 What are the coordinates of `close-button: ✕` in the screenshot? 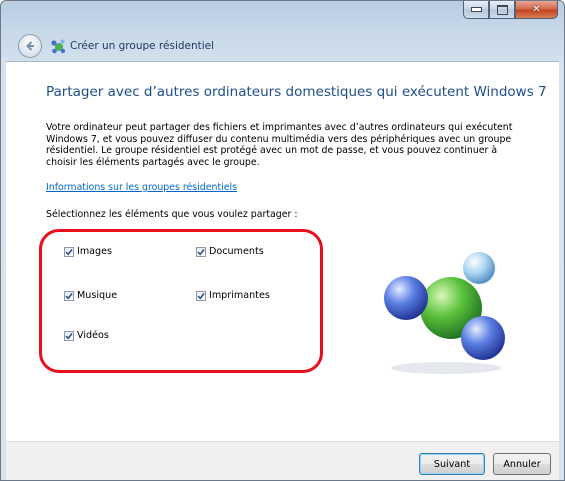 It's located at (536, 10).